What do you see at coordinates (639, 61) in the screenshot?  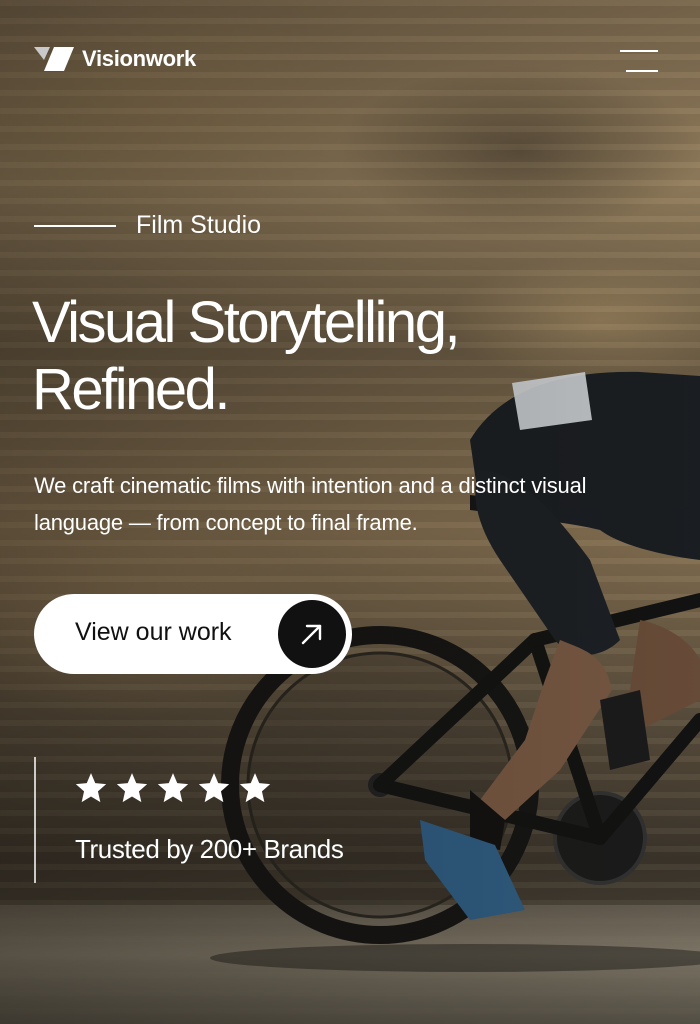 I see `hamburger-menu-button` at bounding box center [639, 61].